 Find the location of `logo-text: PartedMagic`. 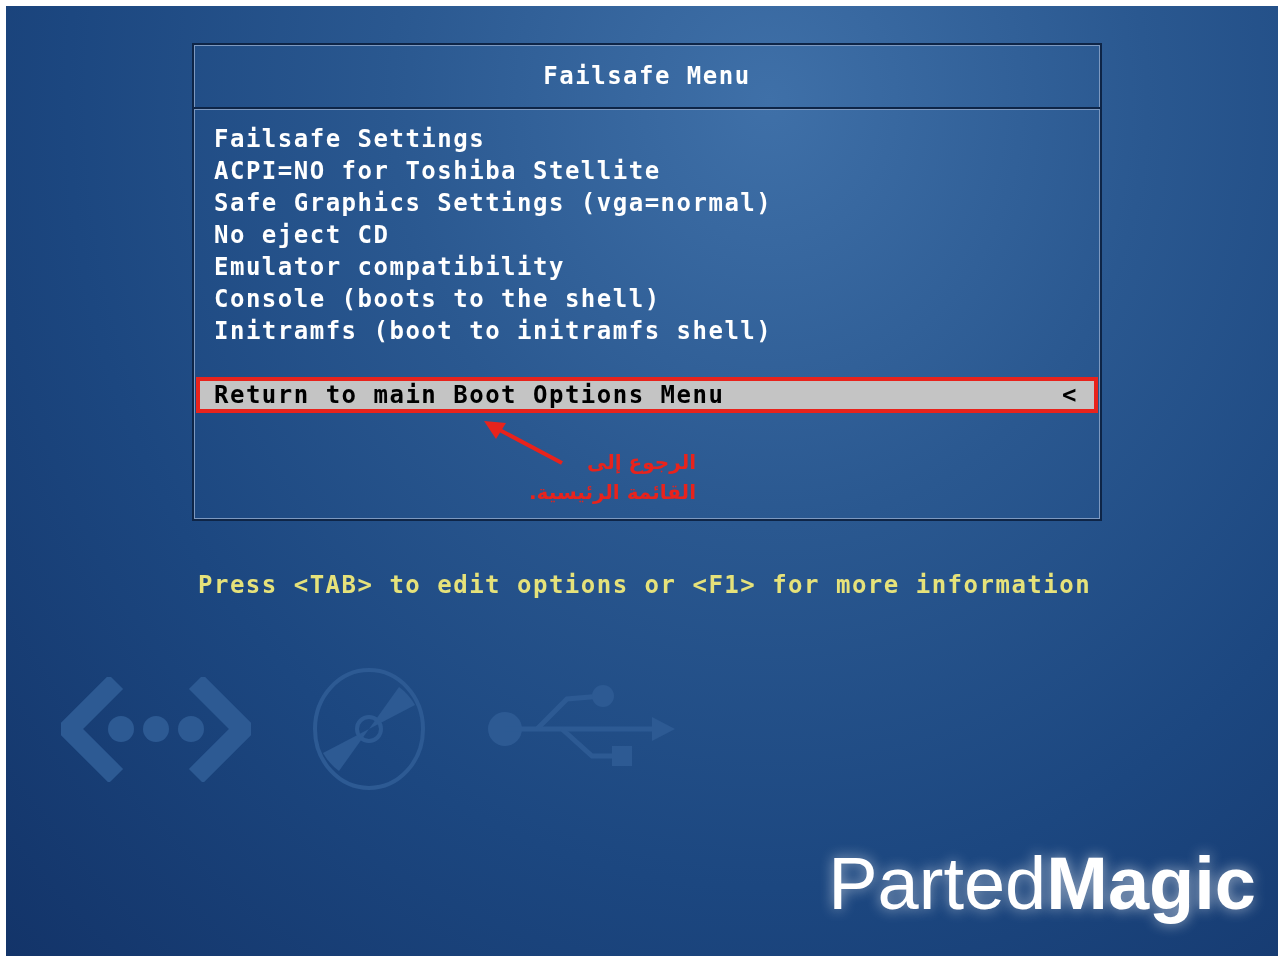

logo-text: PartedMagic is located at coordinates (1042, 883).